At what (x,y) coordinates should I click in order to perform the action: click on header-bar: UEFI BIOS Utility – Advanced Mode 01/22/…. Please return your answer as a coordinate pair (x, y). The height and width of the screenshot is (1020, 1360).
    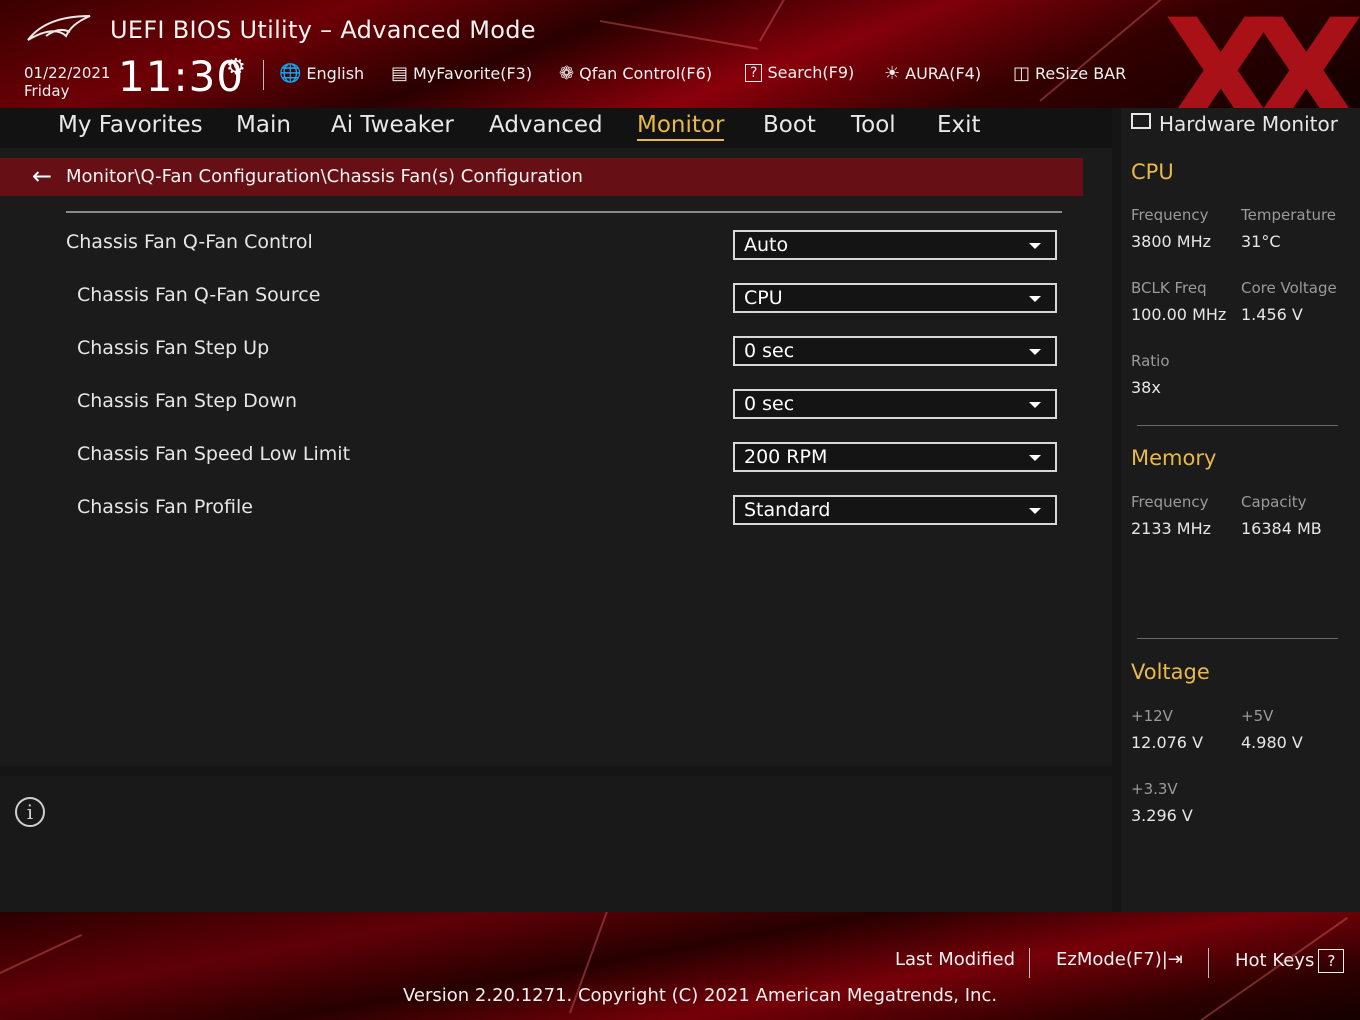
    Looking at the image, I should click on (680, 54).